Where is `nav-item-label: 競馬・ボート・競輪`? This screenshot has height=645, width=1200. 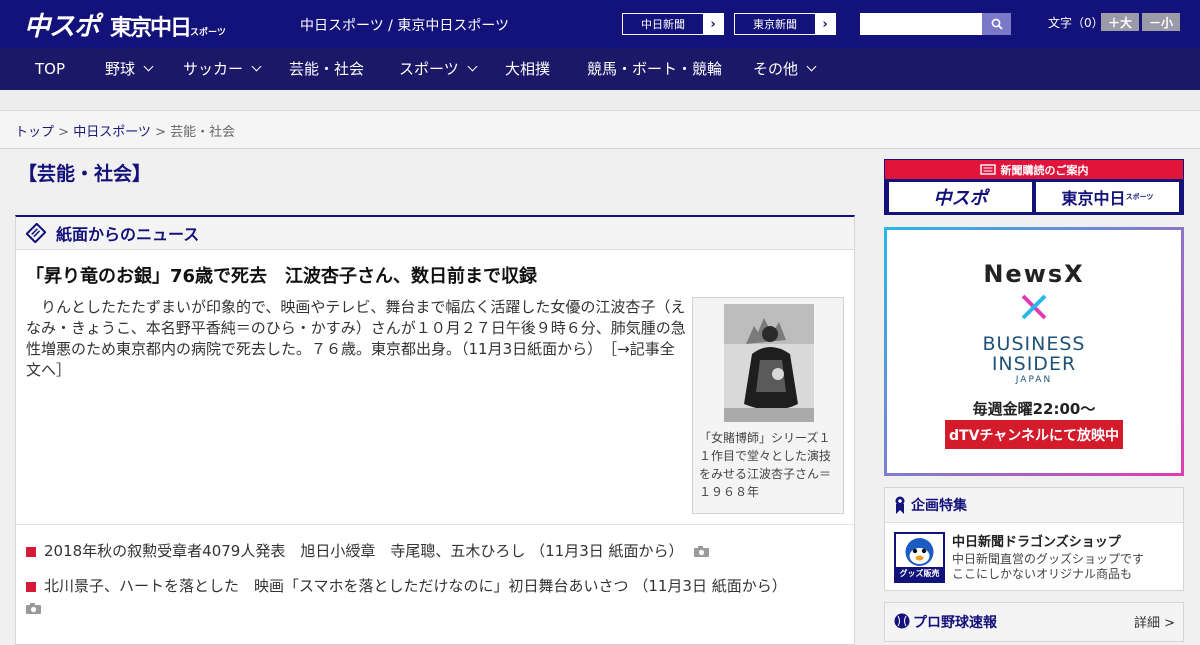
nav-item-label: 競馬・ボート・競輪 is located at coordinates (655, 69).